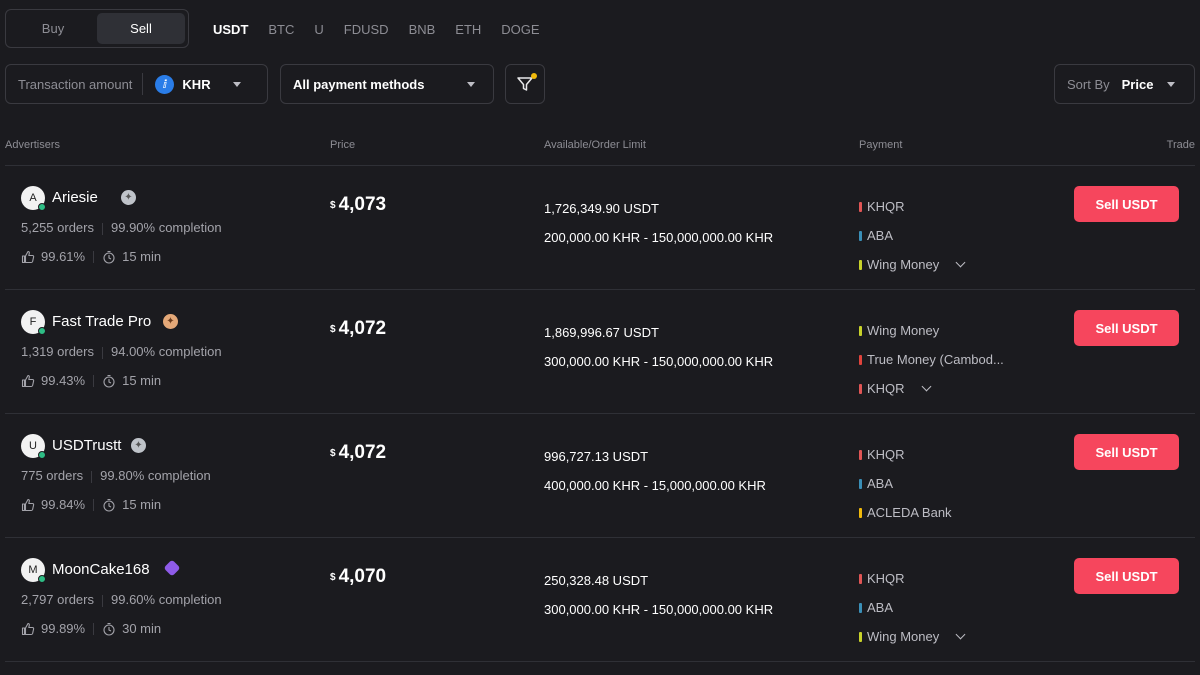  Describe the element at coordinates (601, 332) in the screenshot. I see `available-amount: 1,869,996.67 USDT` at that location.